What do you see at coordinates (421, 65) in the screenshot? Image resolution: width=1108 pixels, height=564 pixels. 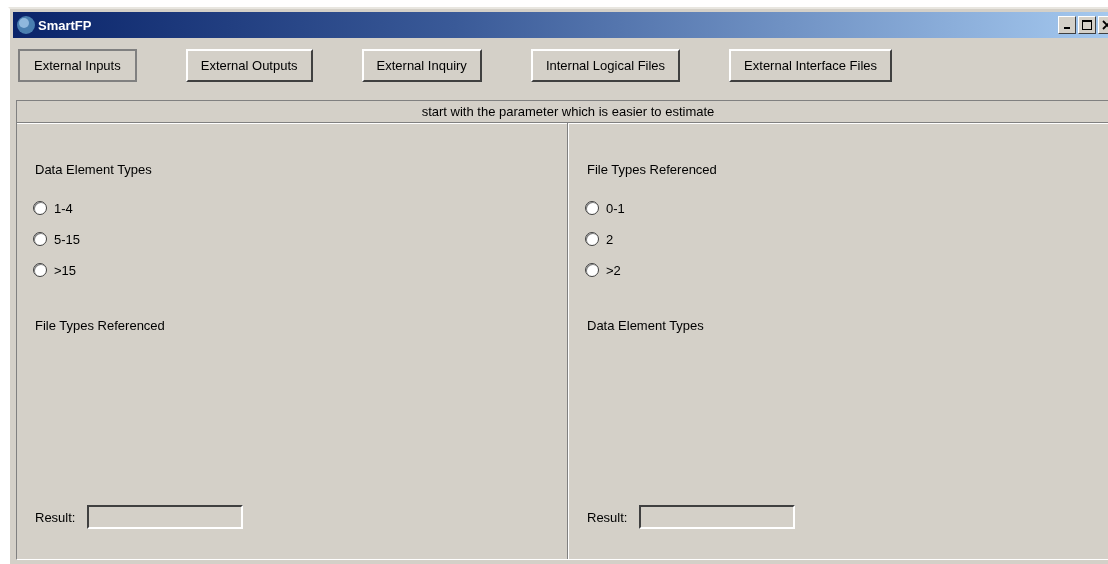 I see `tab-button: External Inquiry` at bounding box center [421, 65].